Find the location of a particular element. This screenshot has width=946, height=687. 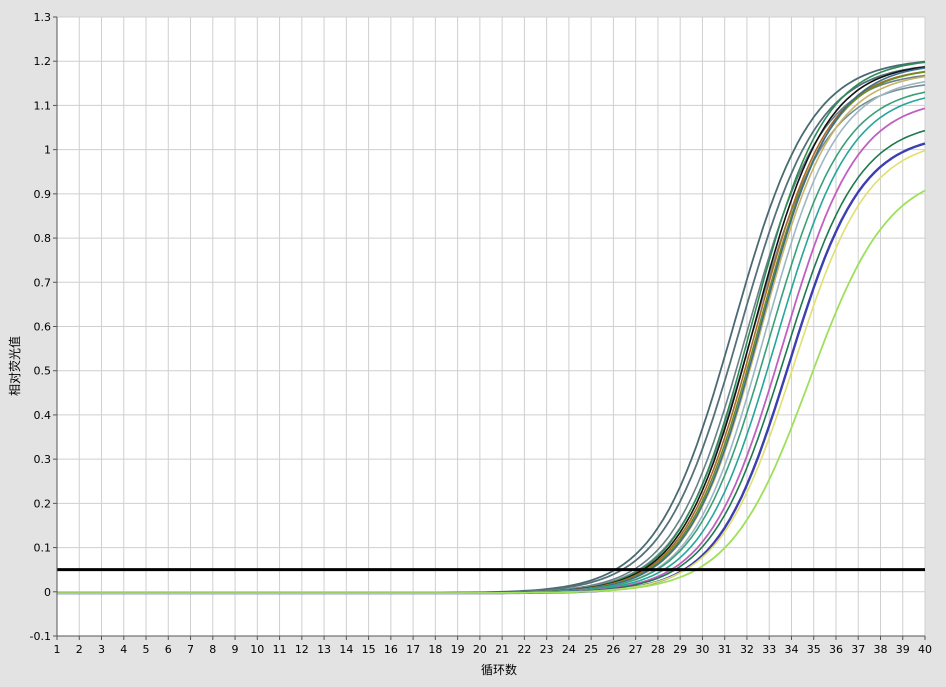

y-tick-label: 1.2 is located at coordinates (43, 61).